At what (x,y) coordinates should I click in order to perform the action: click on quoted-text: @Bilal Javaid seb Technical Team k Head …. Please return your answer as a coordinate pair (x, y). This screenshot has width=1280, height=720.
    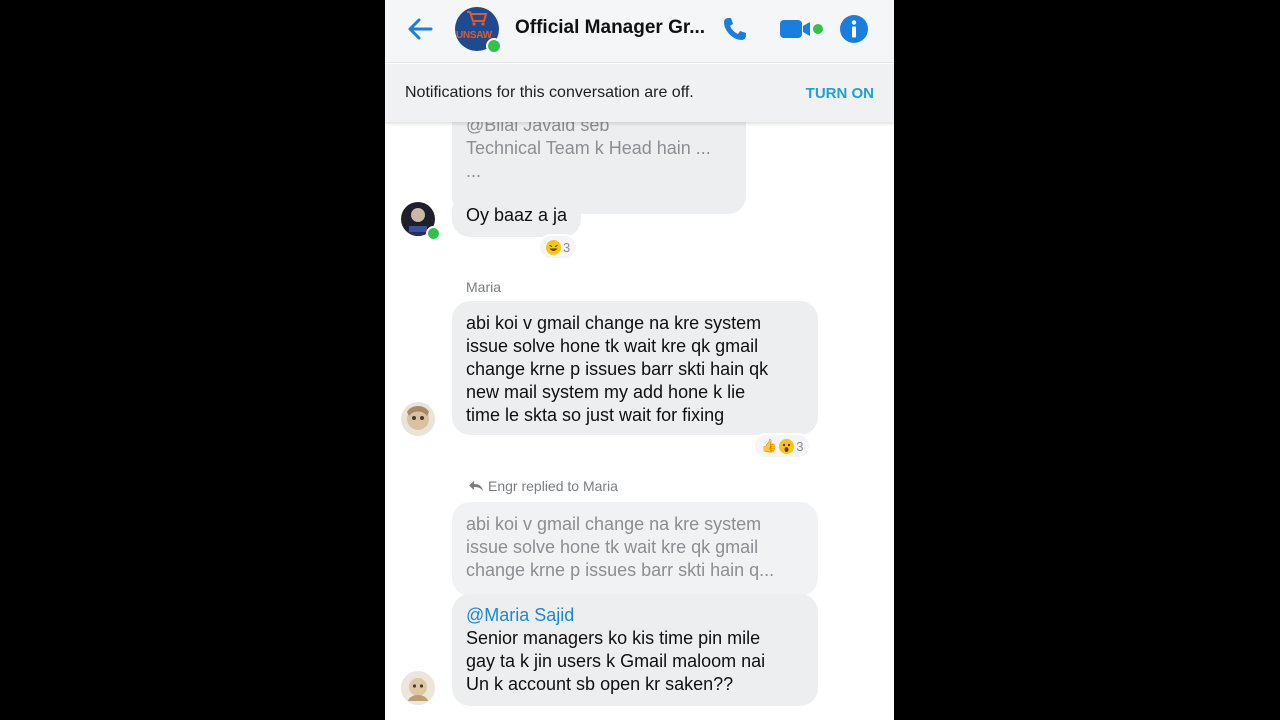
    Looking at the image, I should click on (588, 148).